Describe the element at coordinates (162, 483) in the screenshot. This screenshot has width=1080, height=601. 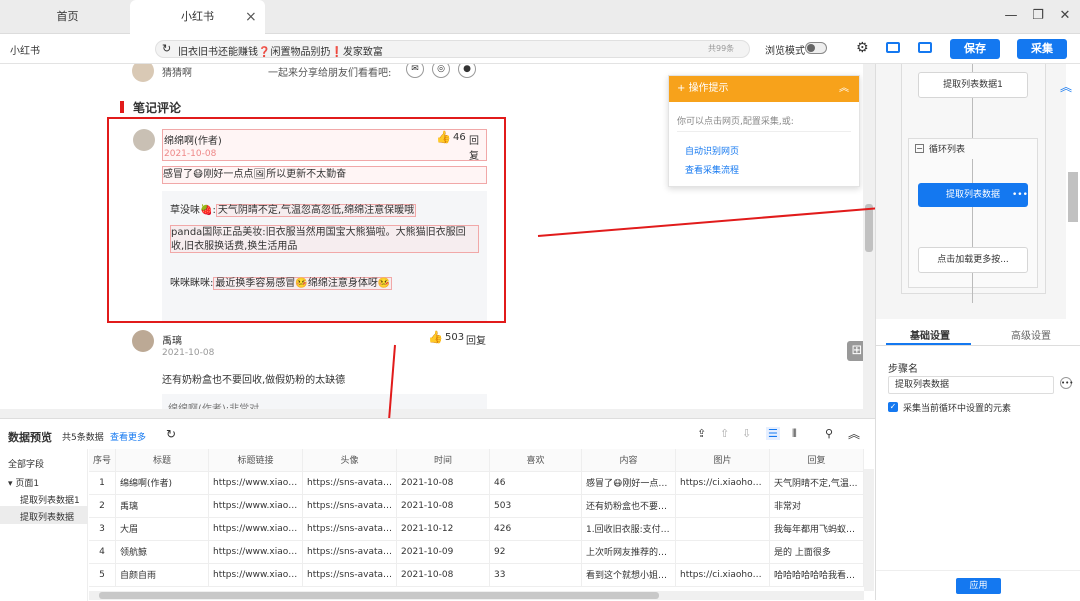
I see `table-cell: 绵绵啊(作者)` at that location.